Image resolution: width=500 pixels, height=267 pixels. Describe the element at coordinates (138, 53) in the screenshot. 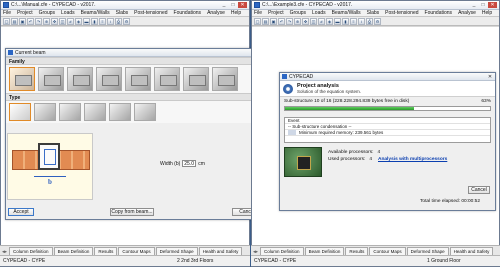

I see `current-beam-titlebar: Current beam ✕` at that location.